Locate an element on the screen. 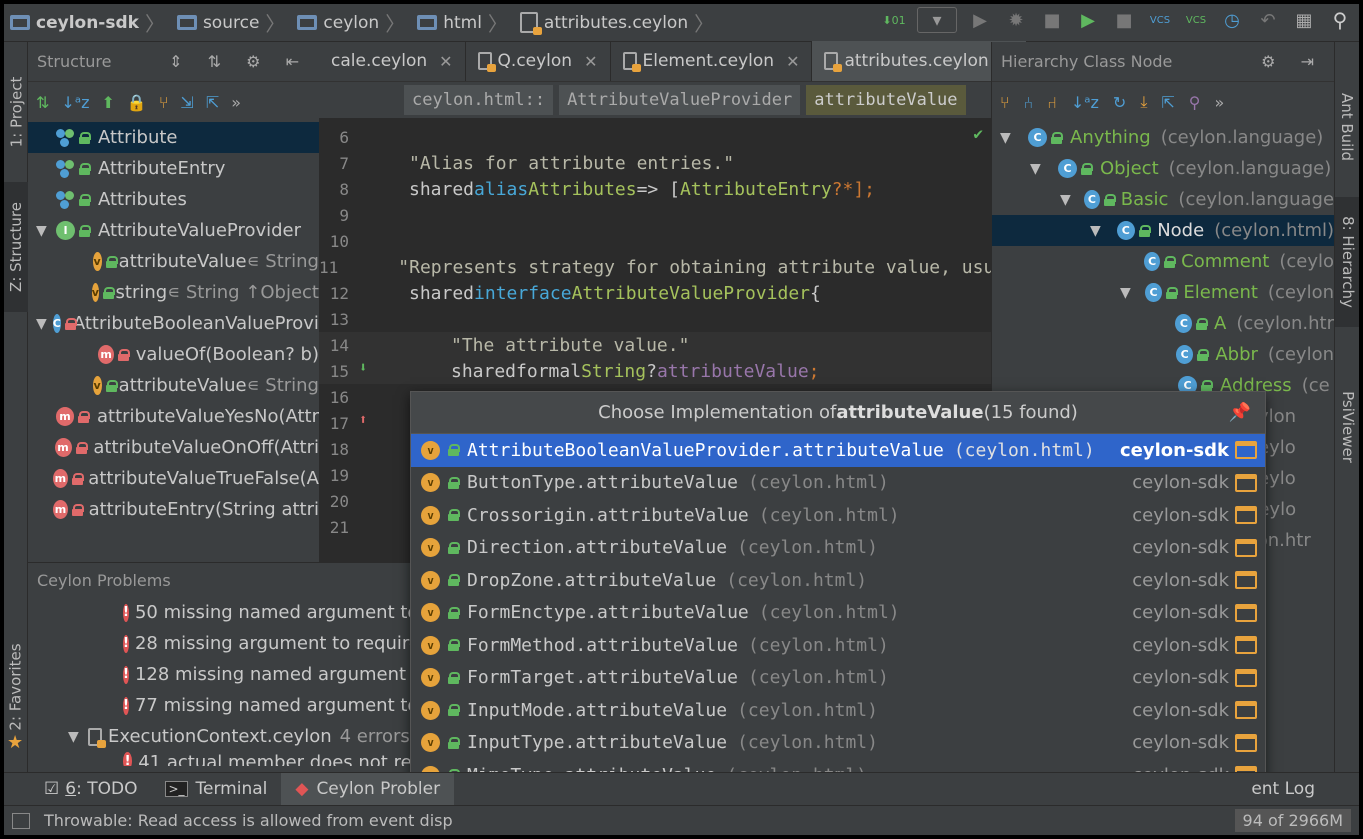  sort-by-visibility-icon: ⇅ is located at coordinates (42, 102).